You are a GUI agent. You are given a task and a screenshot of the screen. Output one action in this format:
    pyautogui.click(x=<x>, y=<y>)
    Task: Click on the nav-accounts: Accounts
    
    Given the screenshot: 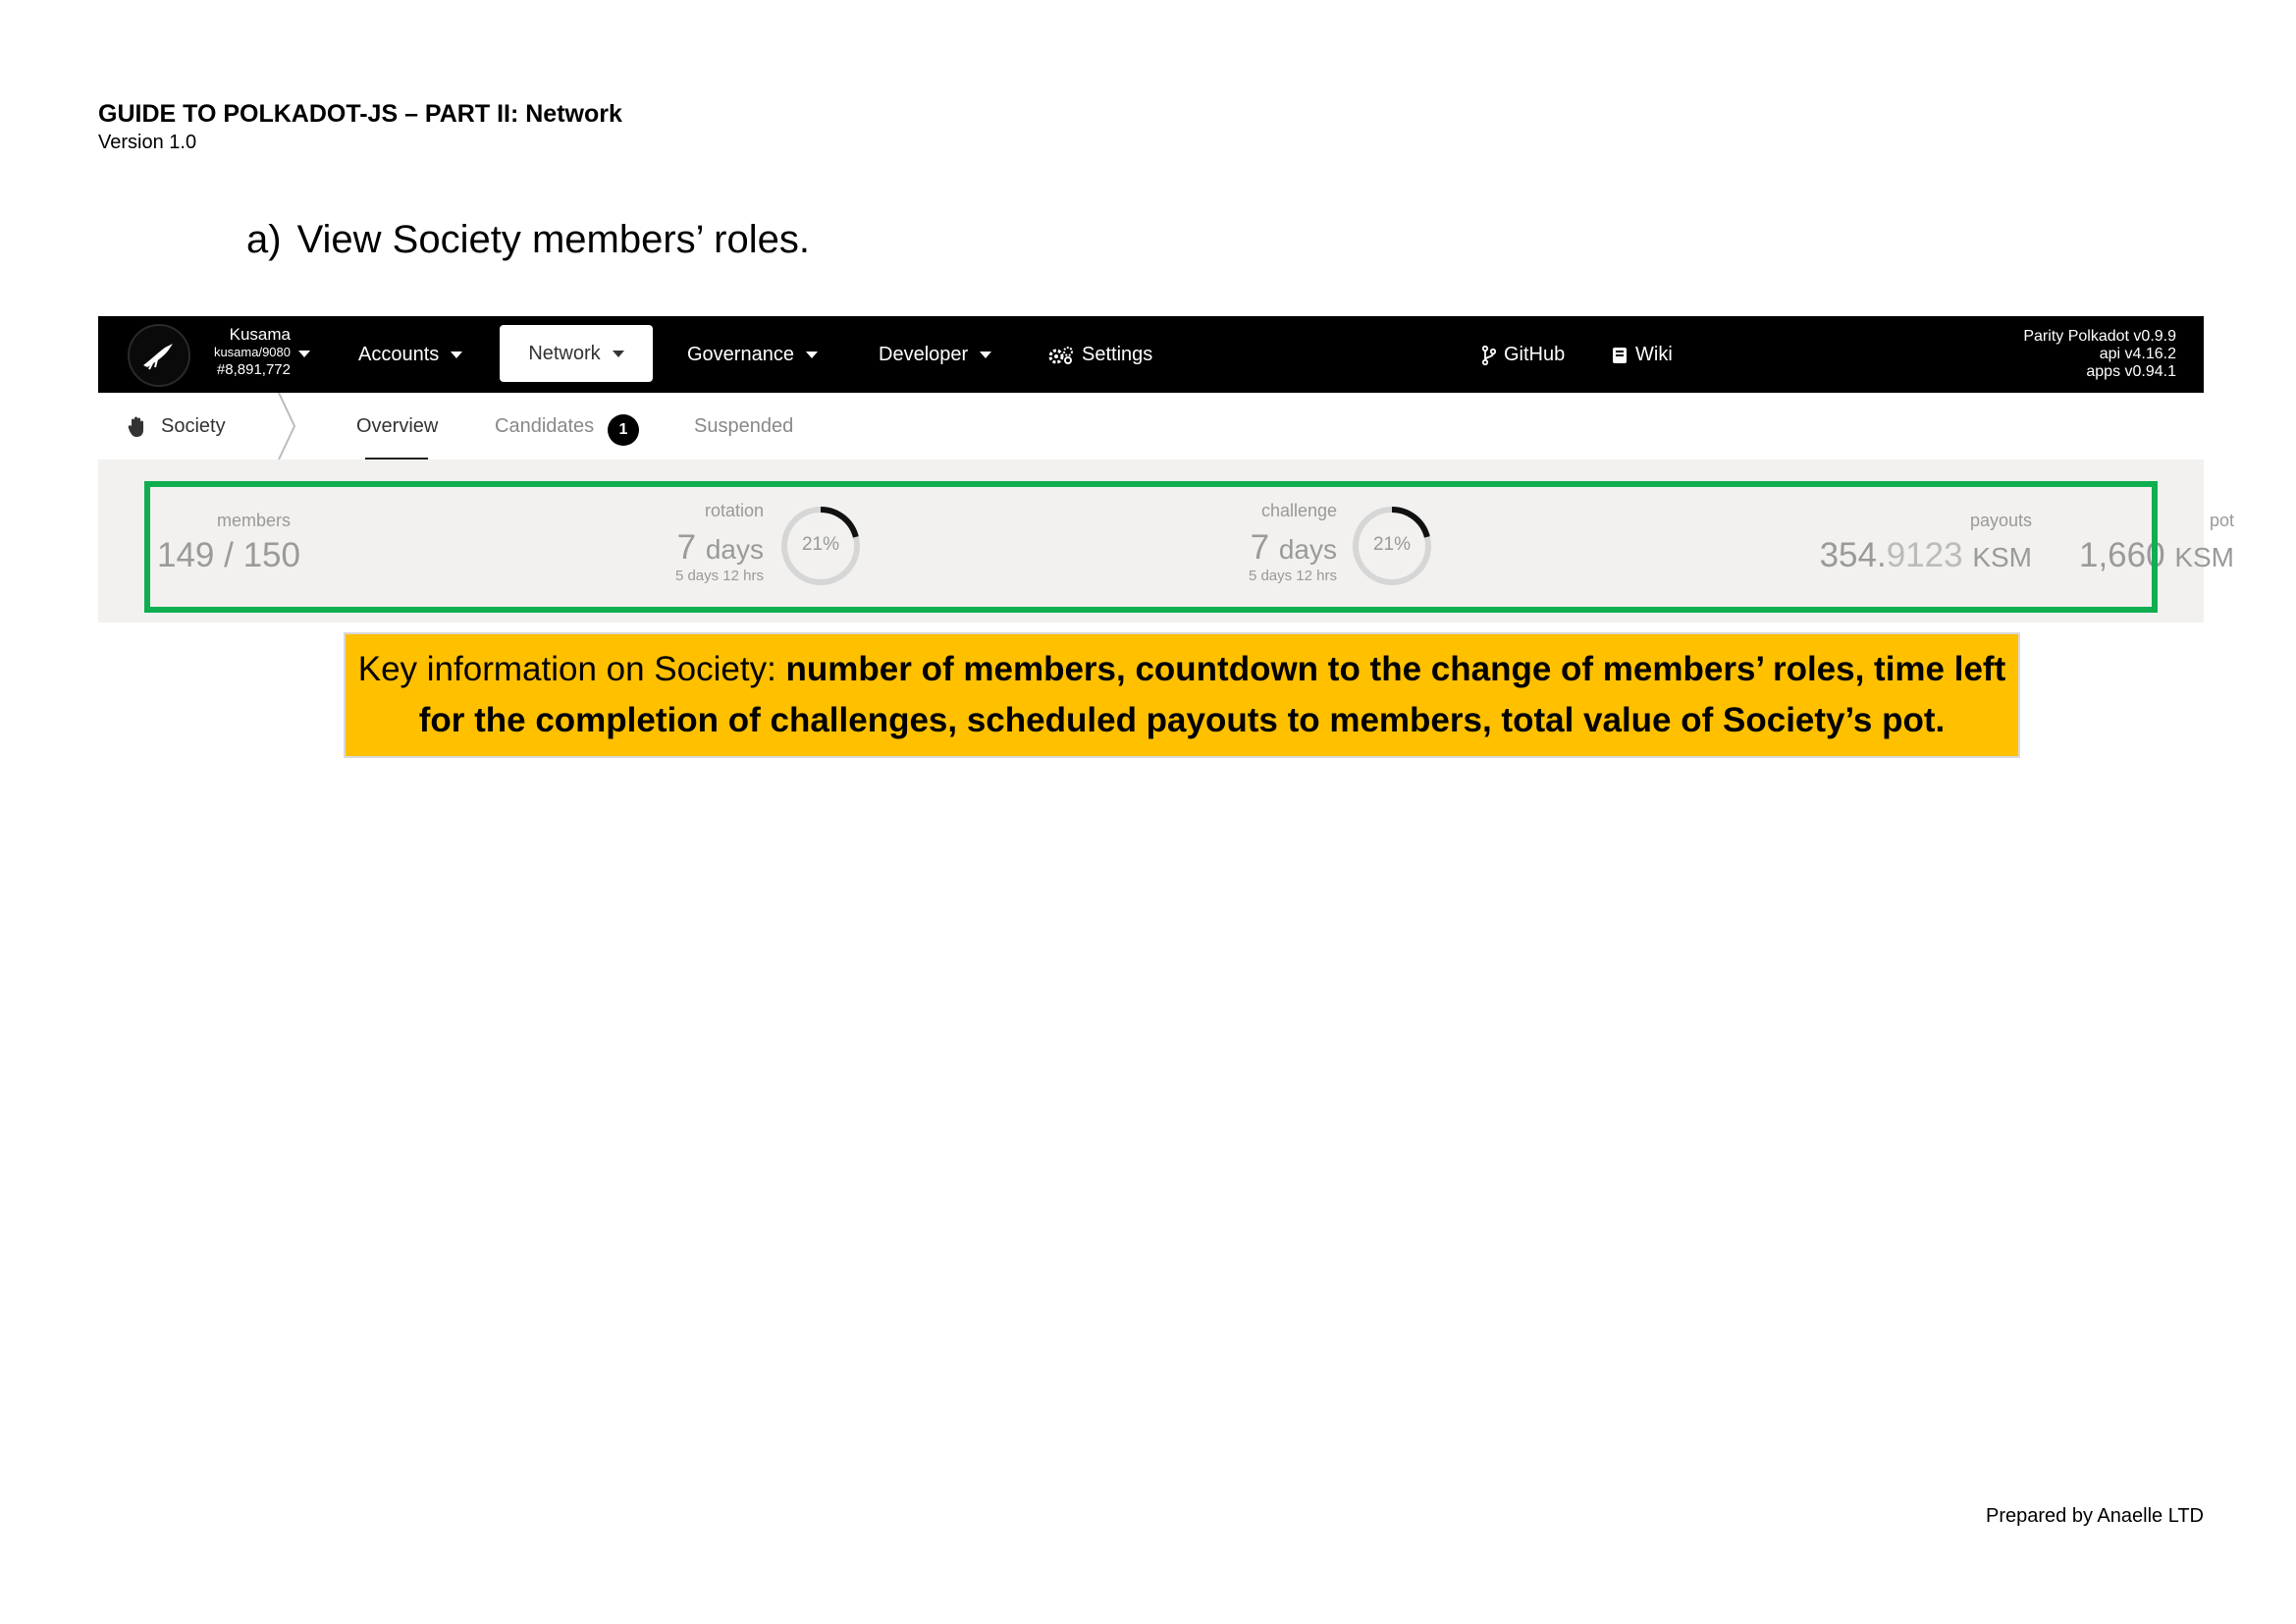 What is the action you would take?
    pyautogui.click(x=410, y=354)
    